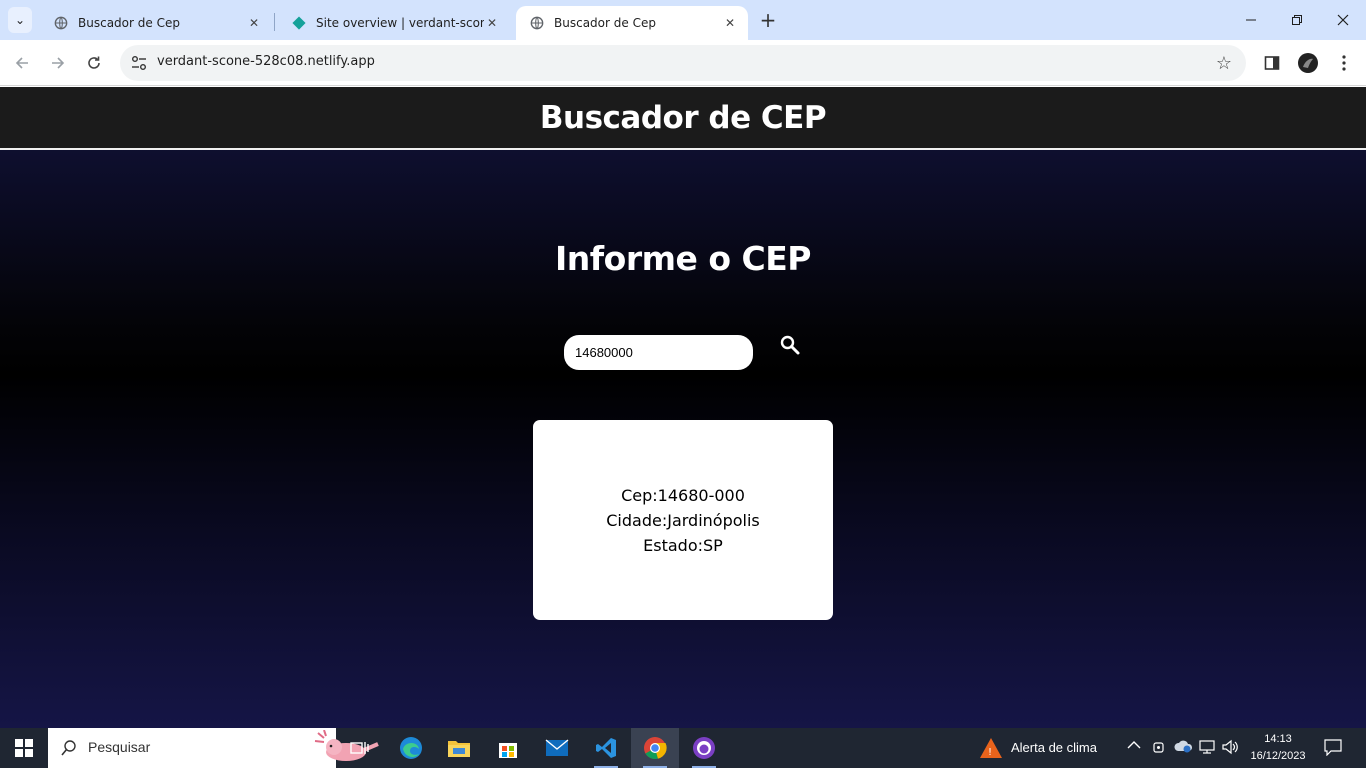  I want to click on new-tab-plus-icon: +, so click(768, 20).